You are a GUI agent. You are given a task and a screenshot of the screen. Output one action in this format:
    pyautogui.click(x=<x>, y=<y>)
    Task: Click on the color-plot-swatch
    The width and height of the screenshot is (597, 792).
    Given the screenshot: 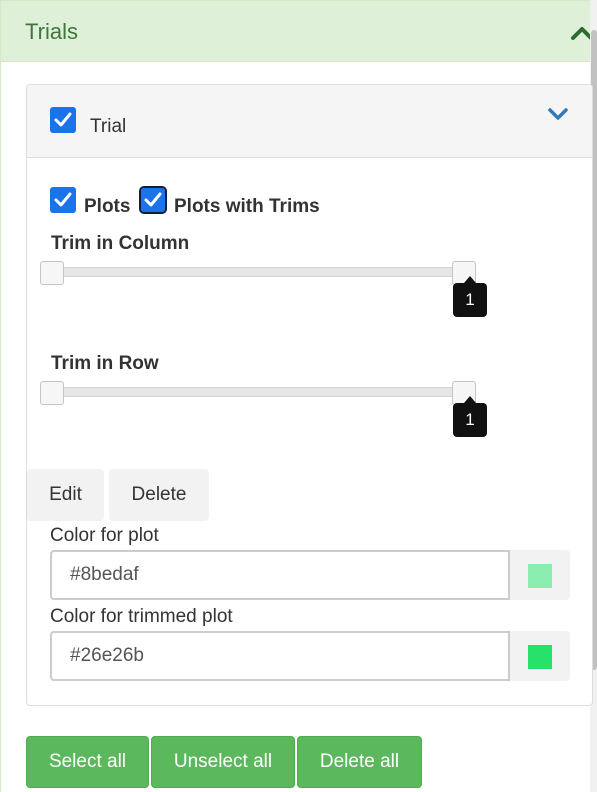 What is the action you would take?
    pyautogui.click(x=540, y=576)
    